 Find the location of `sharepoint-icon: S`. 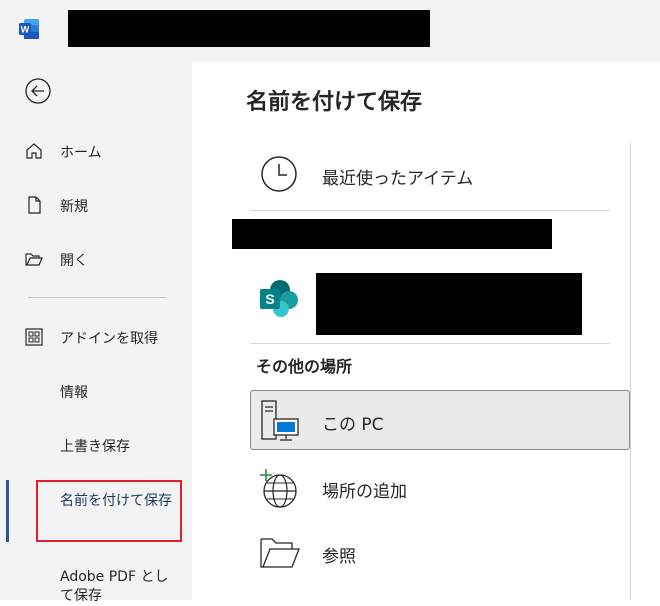

sharepoint-icon: S is located at coordinates (279, 299).